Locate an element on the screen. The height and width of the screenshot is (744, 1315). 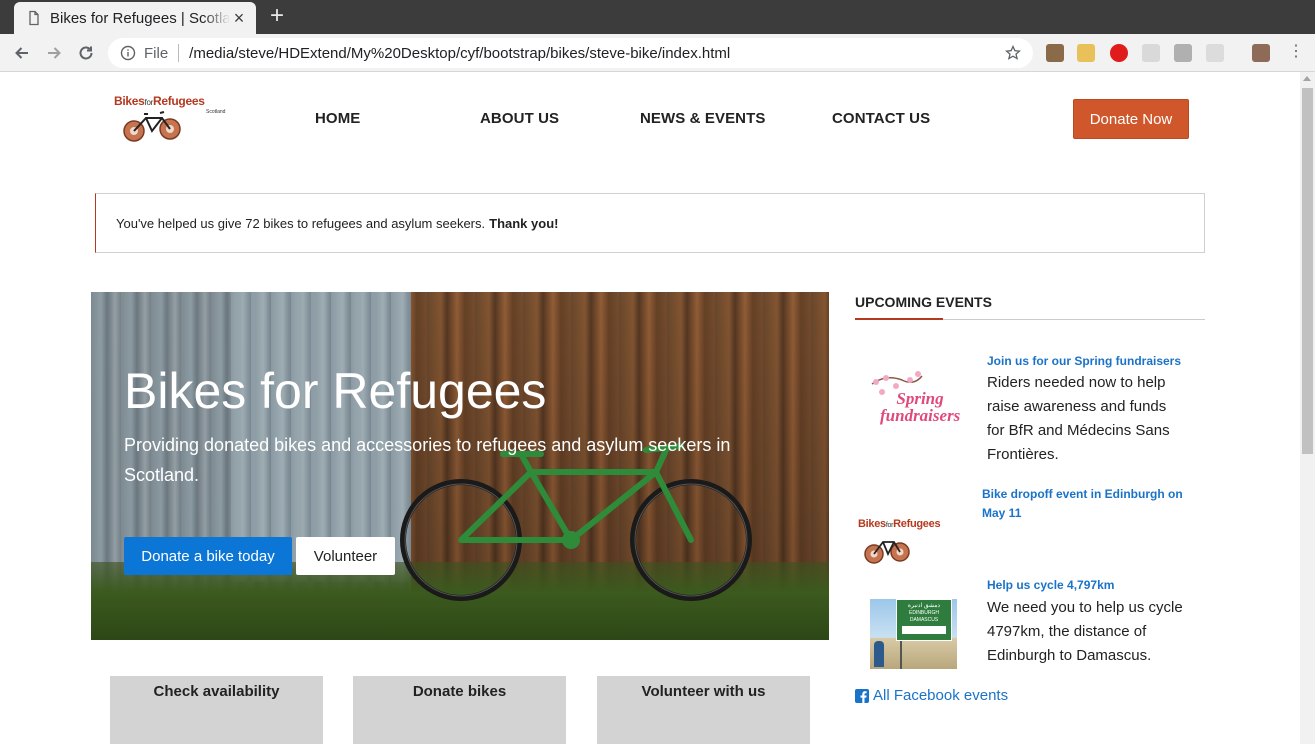
menu-kebab-icon: ⋮ is located at coordinates (1296, 53).